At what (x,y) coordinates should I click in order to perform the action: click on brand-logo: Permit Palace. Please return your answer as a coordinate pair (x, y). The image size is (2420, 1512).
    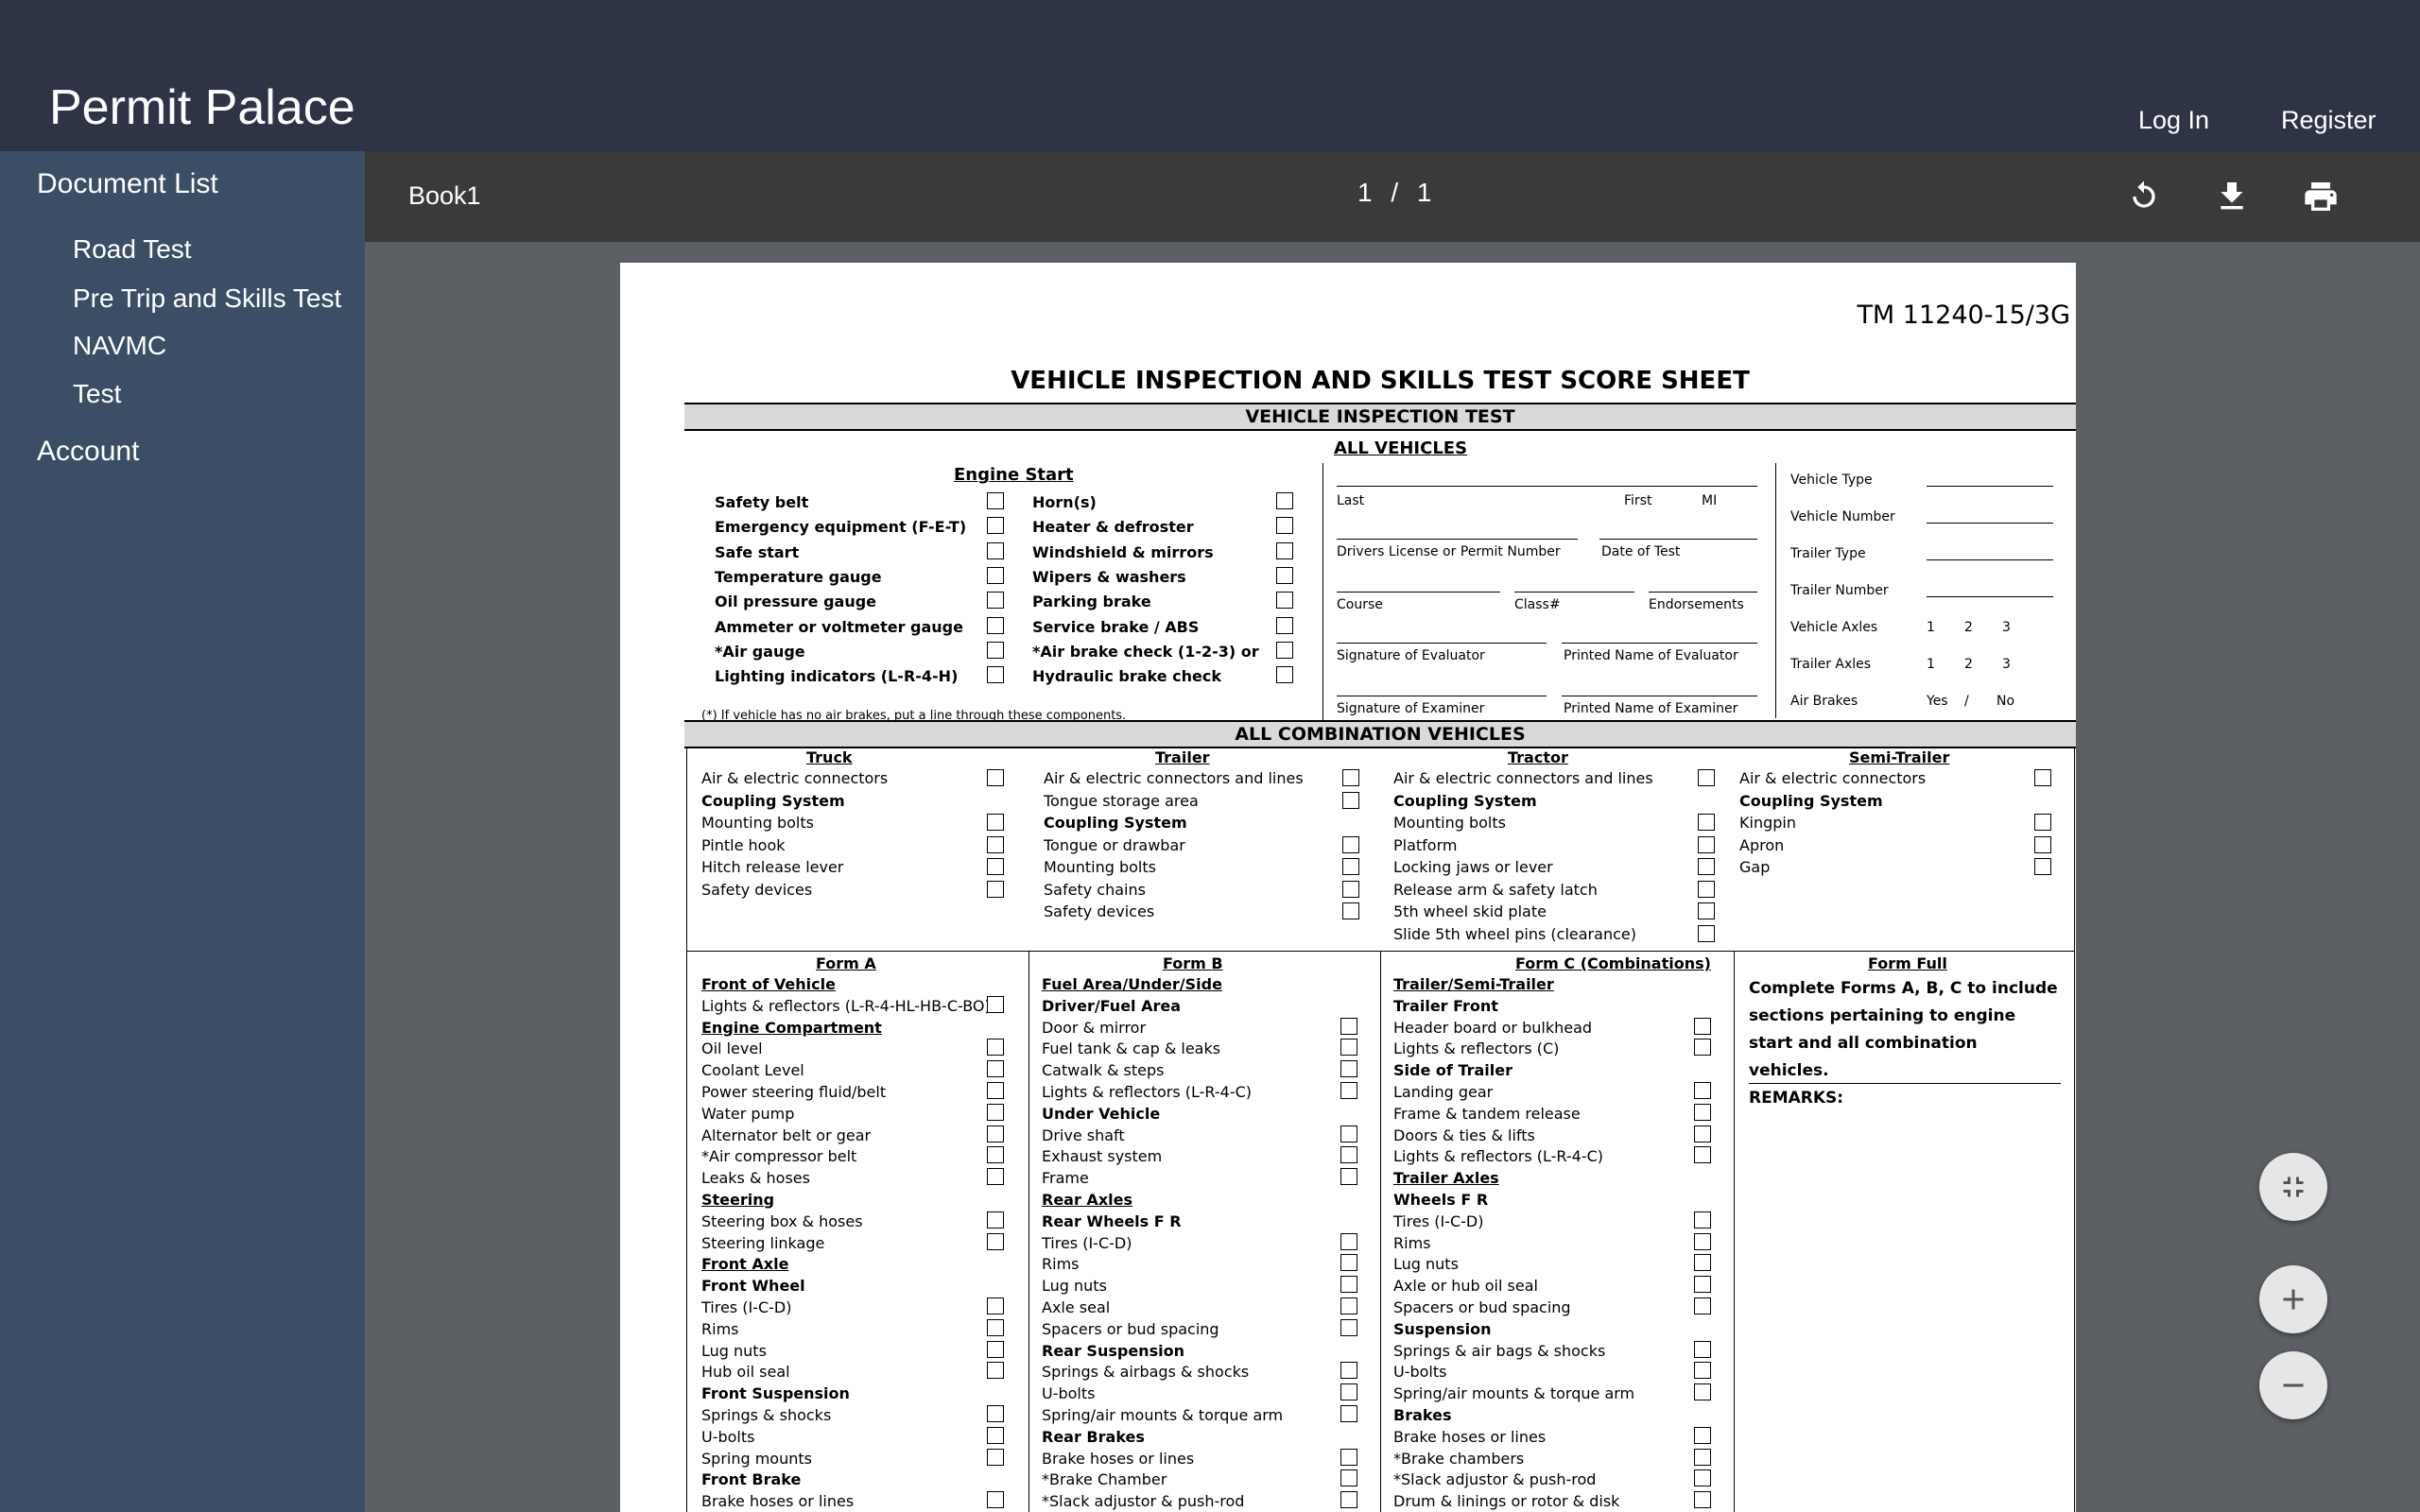
    Looking at the image, I should click on (202, 107).